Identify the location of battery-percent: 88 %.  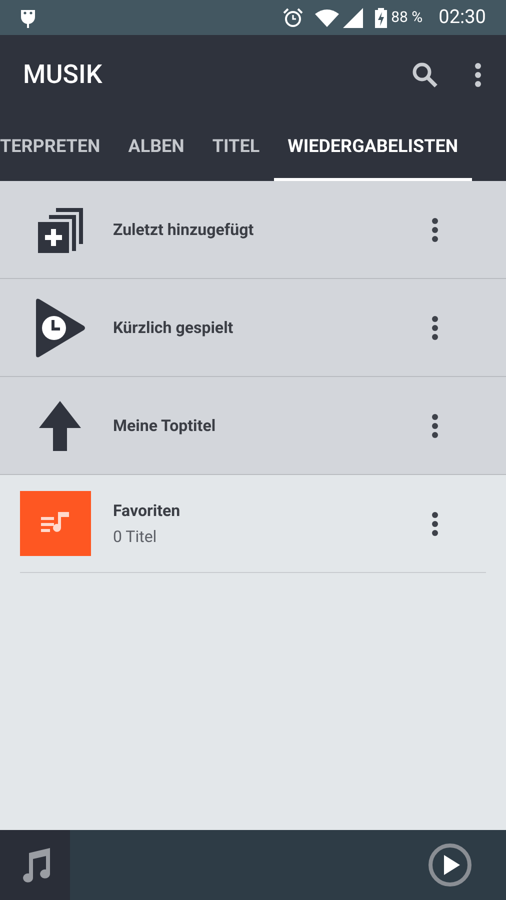
(407, 17).